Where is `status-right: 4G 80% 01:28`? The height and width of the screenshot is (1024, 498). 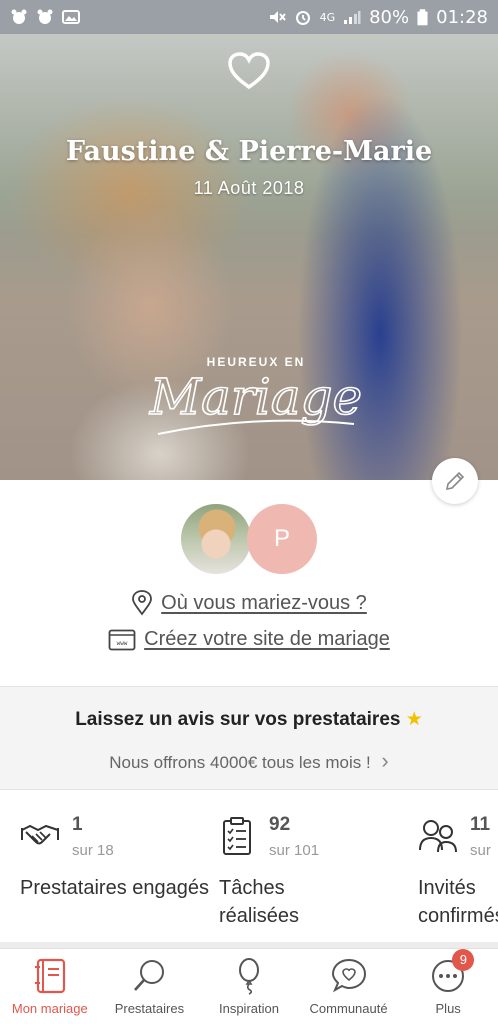 status-right: 4G 80% 01:28 is located at coordinates (378, 17).